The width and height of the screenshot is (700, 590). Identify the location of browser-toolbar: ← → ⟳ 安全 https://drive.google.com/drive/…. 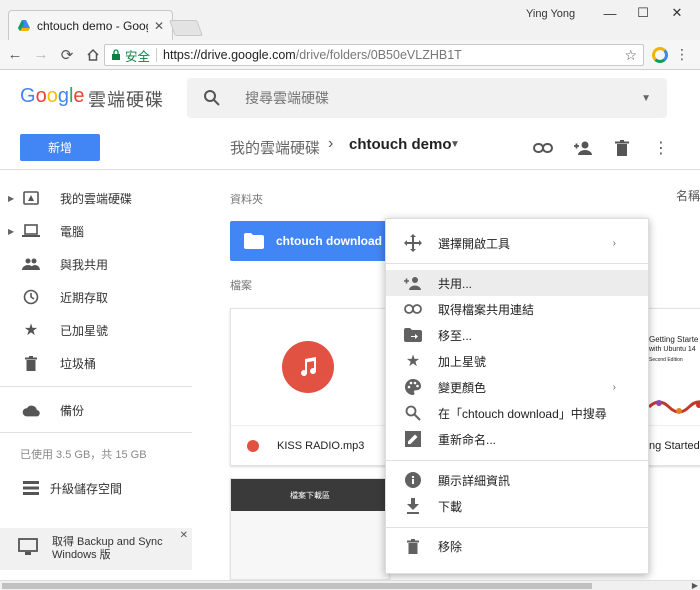
(350, 55).